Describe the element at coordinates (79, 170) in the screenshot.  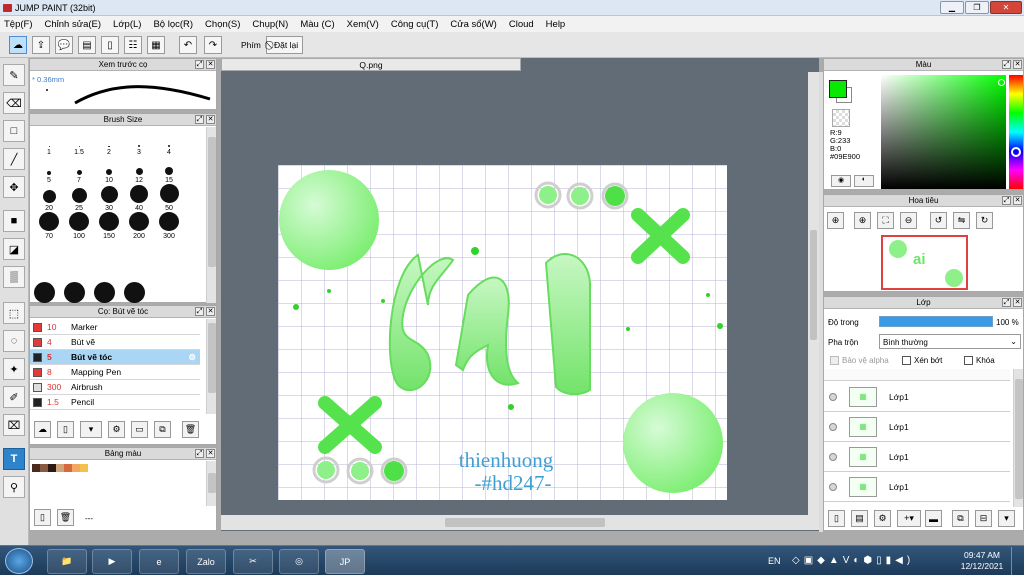
I see `brush-size-option: 7` at that location.